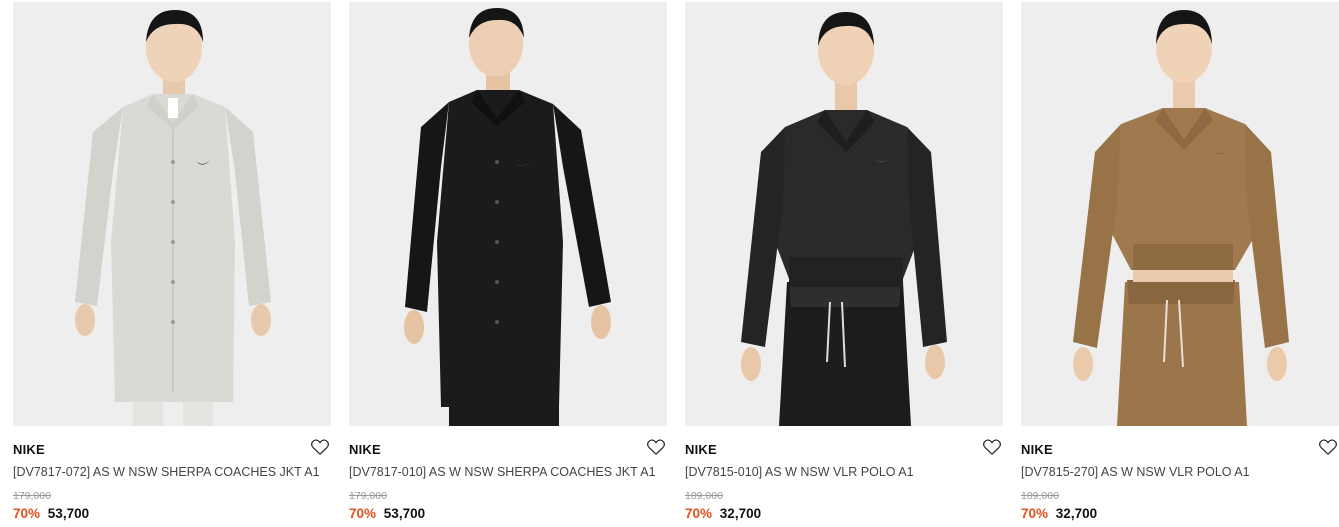  I want to click on product-name: [DV7815-010] AS W NSW VLR POLO A1, so click(850, 472).